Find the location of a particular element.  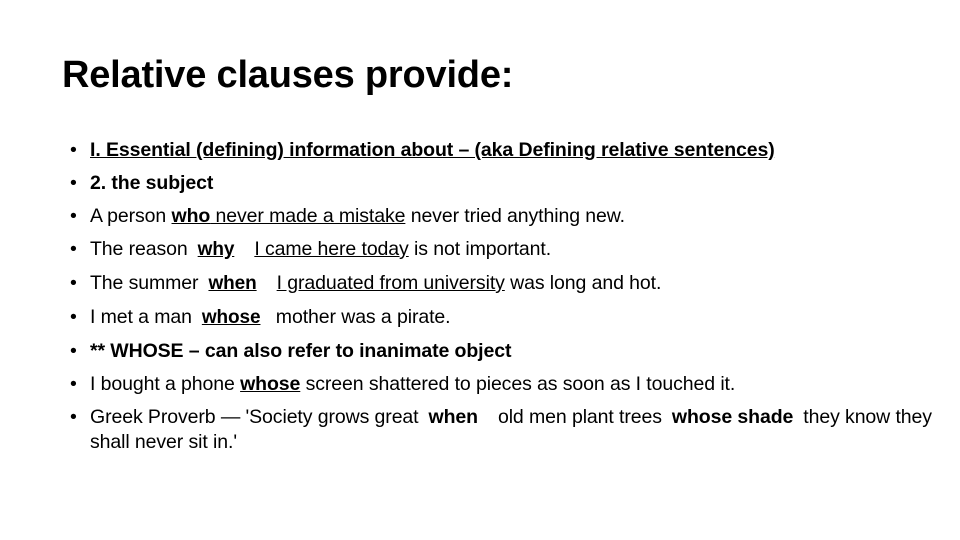

list-item: • 2. the subject is located at coordinates (502, 183).